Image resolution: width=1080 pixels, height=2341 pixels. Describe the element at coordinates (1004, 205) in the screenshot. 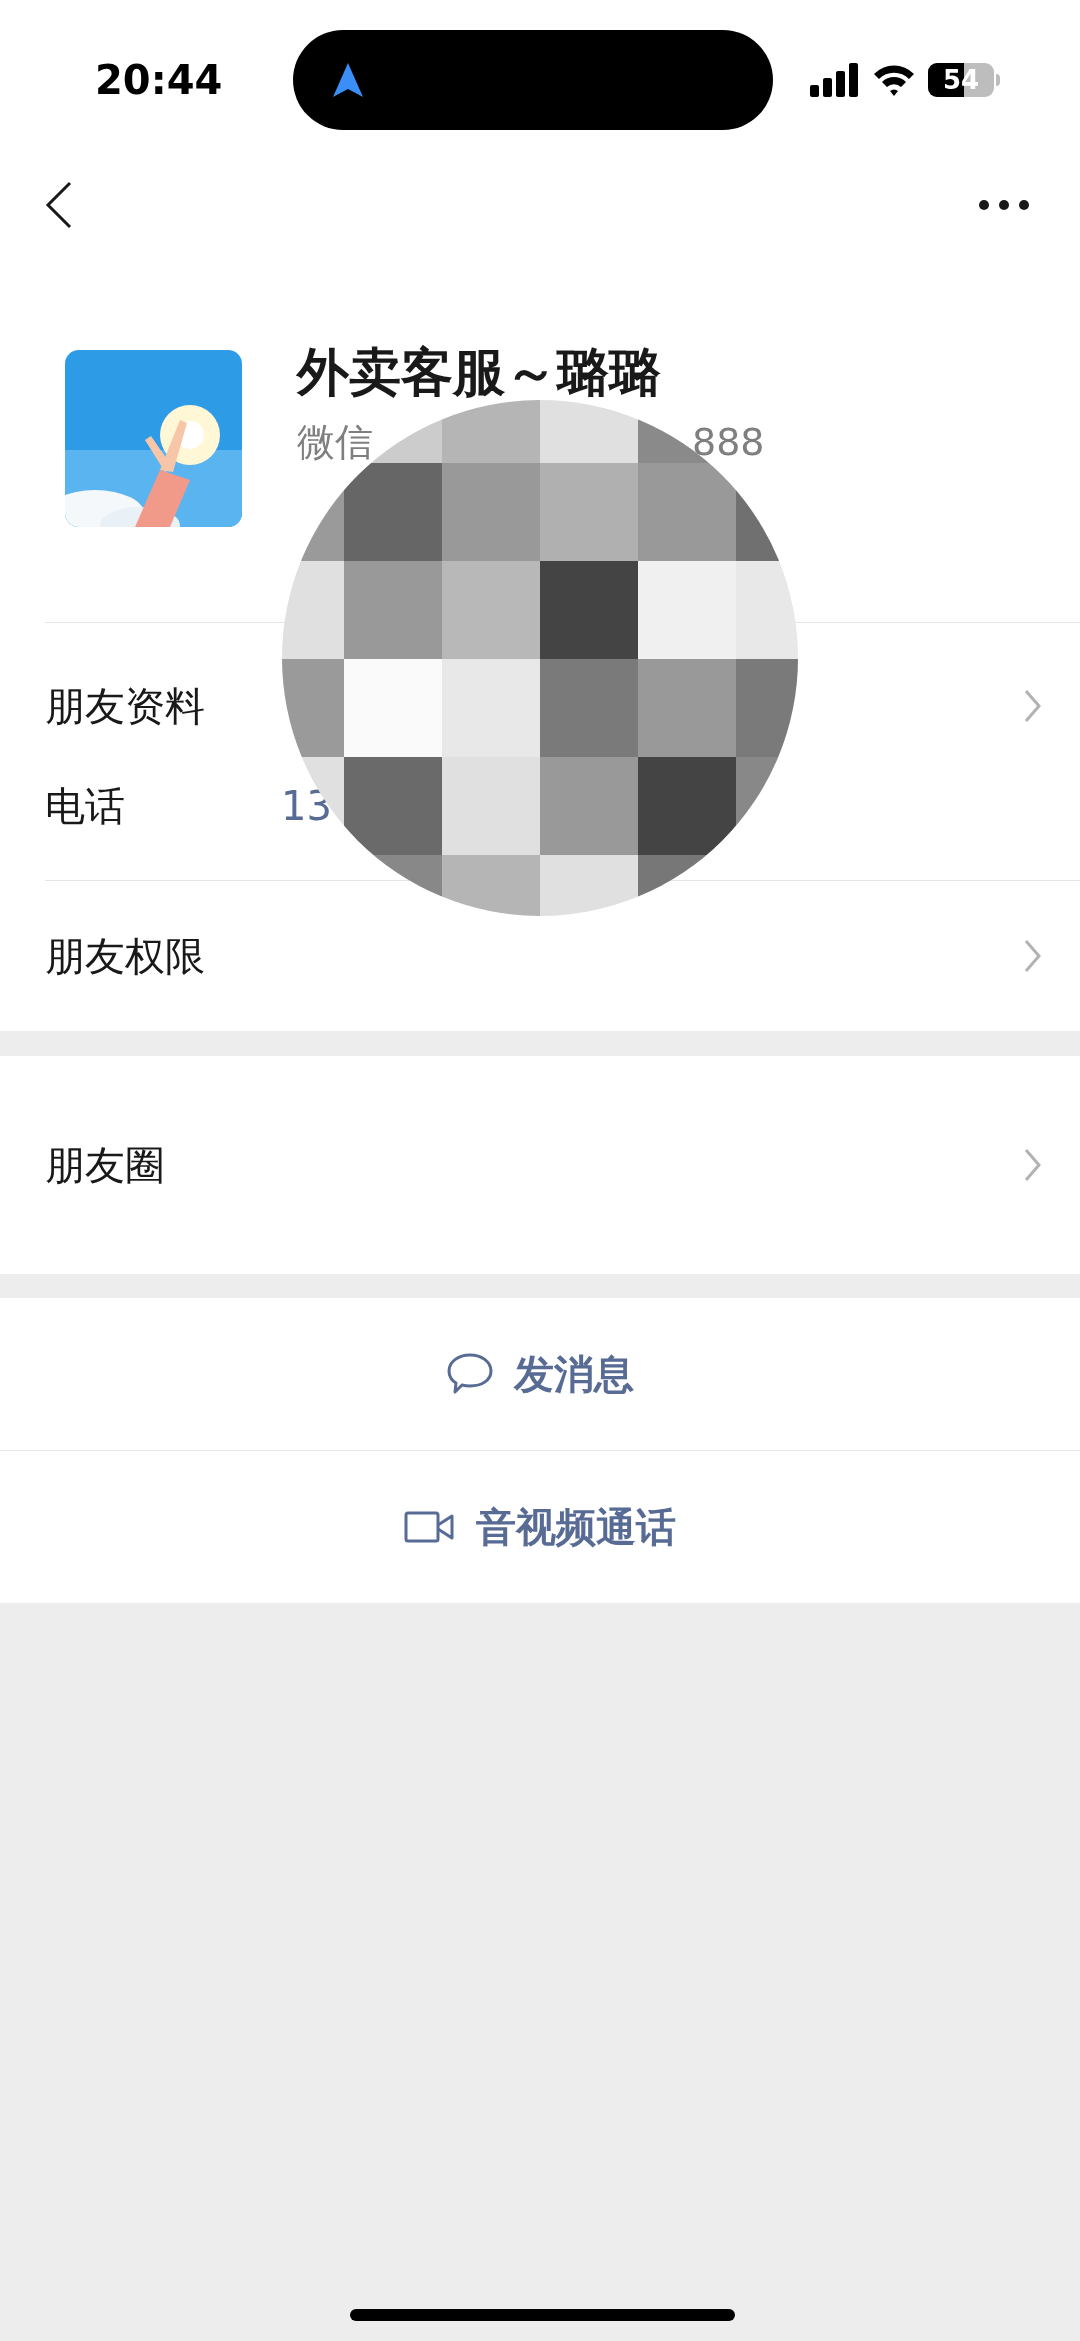

I see `more-options-icon` at that location.